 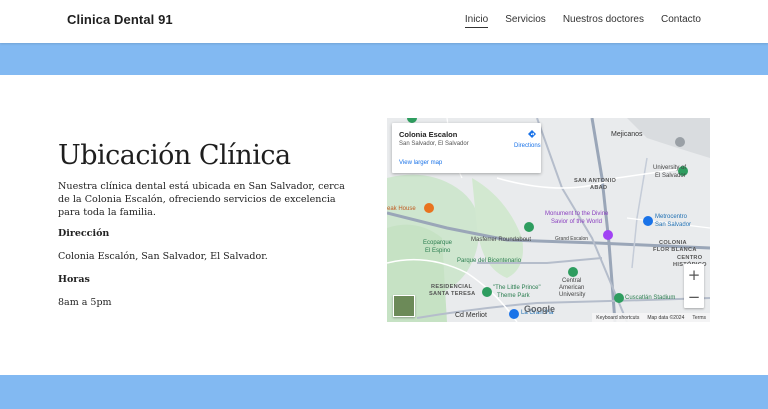 What do you see at coordinates (572, 239) in the screenshot?
I see `map-label-grand: Grand Escalon` at bounding box center [572, 239].